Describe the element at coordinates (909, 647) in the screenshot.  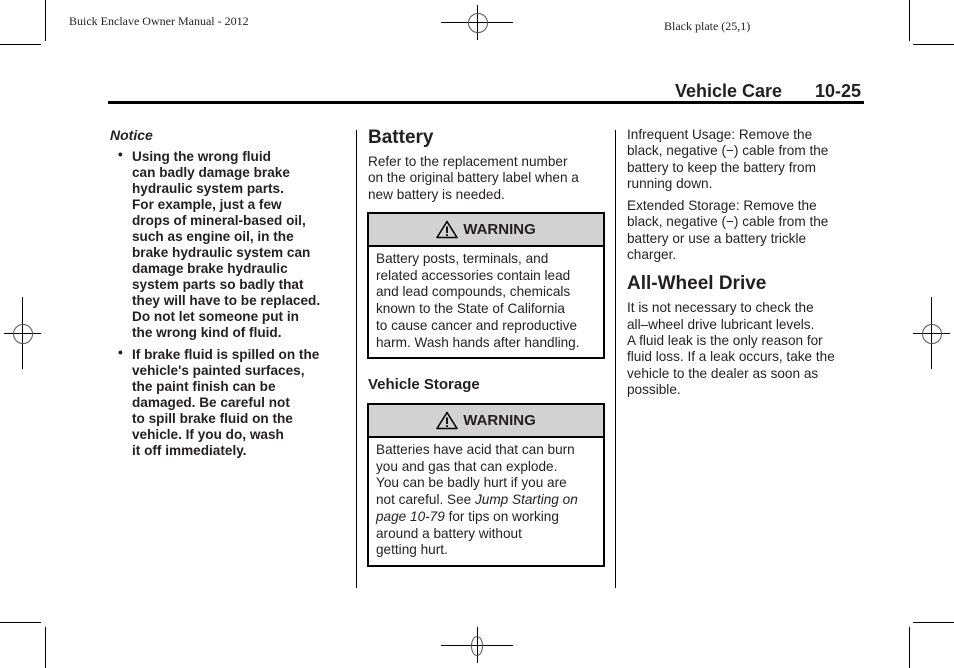
I see `crop-mark-bottom-right-v` at that location.